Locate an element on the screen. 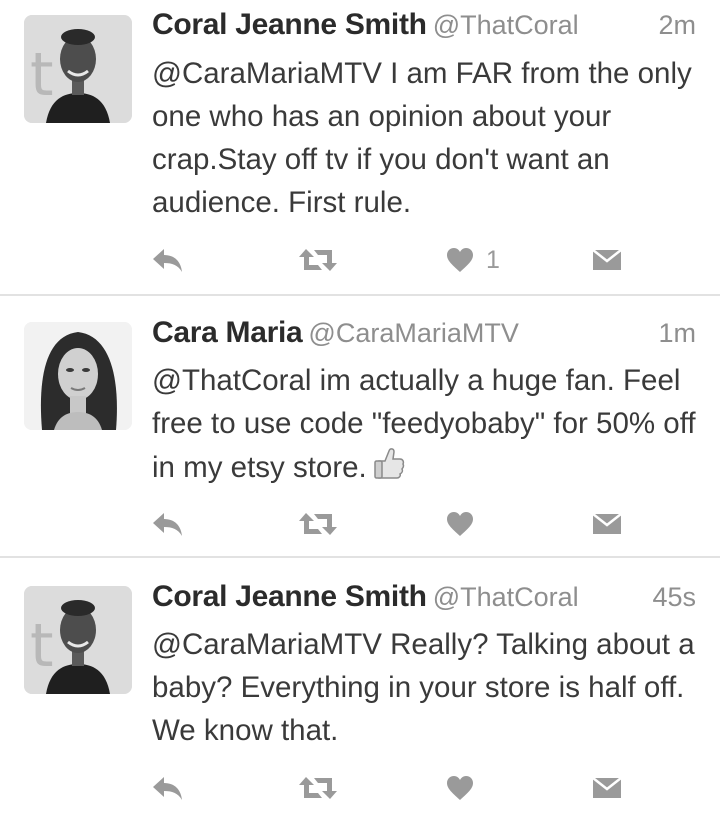  avatar is located at coordinates (78, 376).